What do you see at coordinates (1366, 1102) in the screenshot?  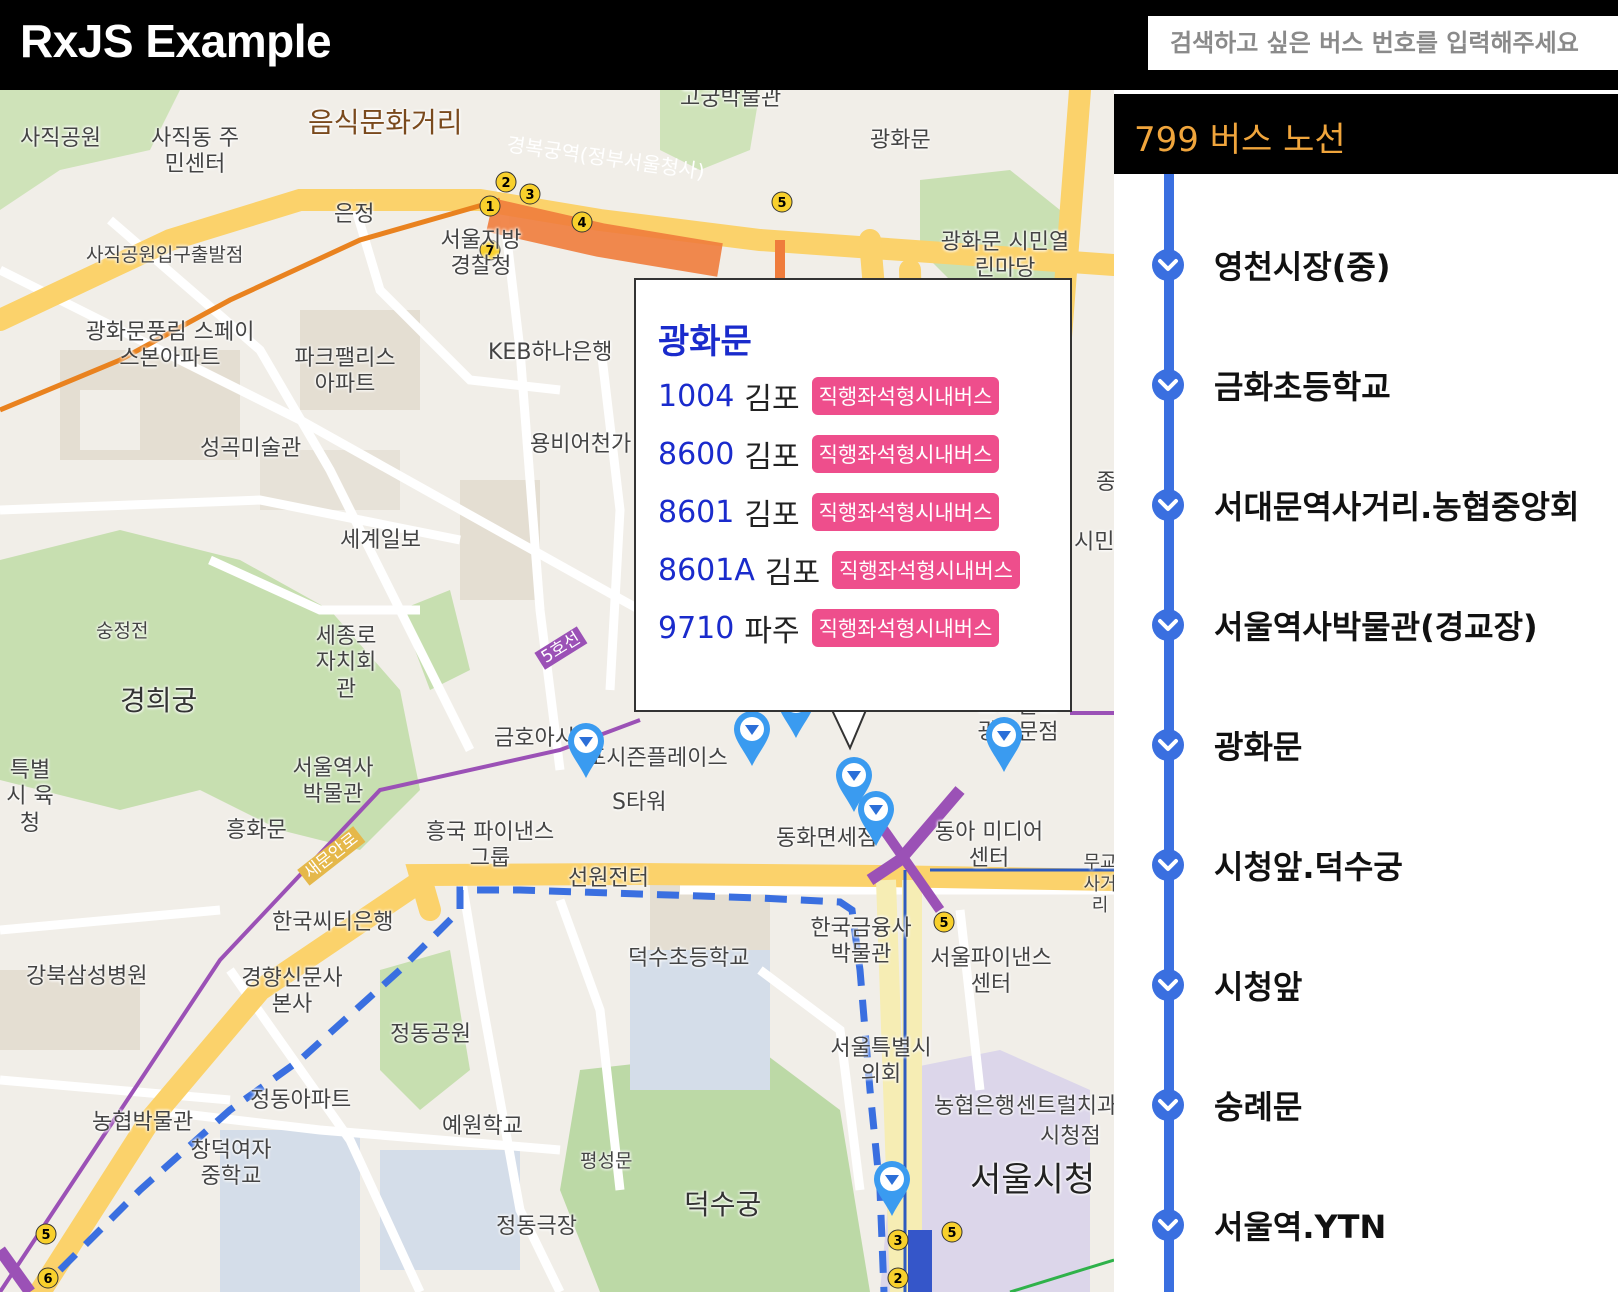 I see `route-stop: 숭례문` at bounding box center [1366, 1102].